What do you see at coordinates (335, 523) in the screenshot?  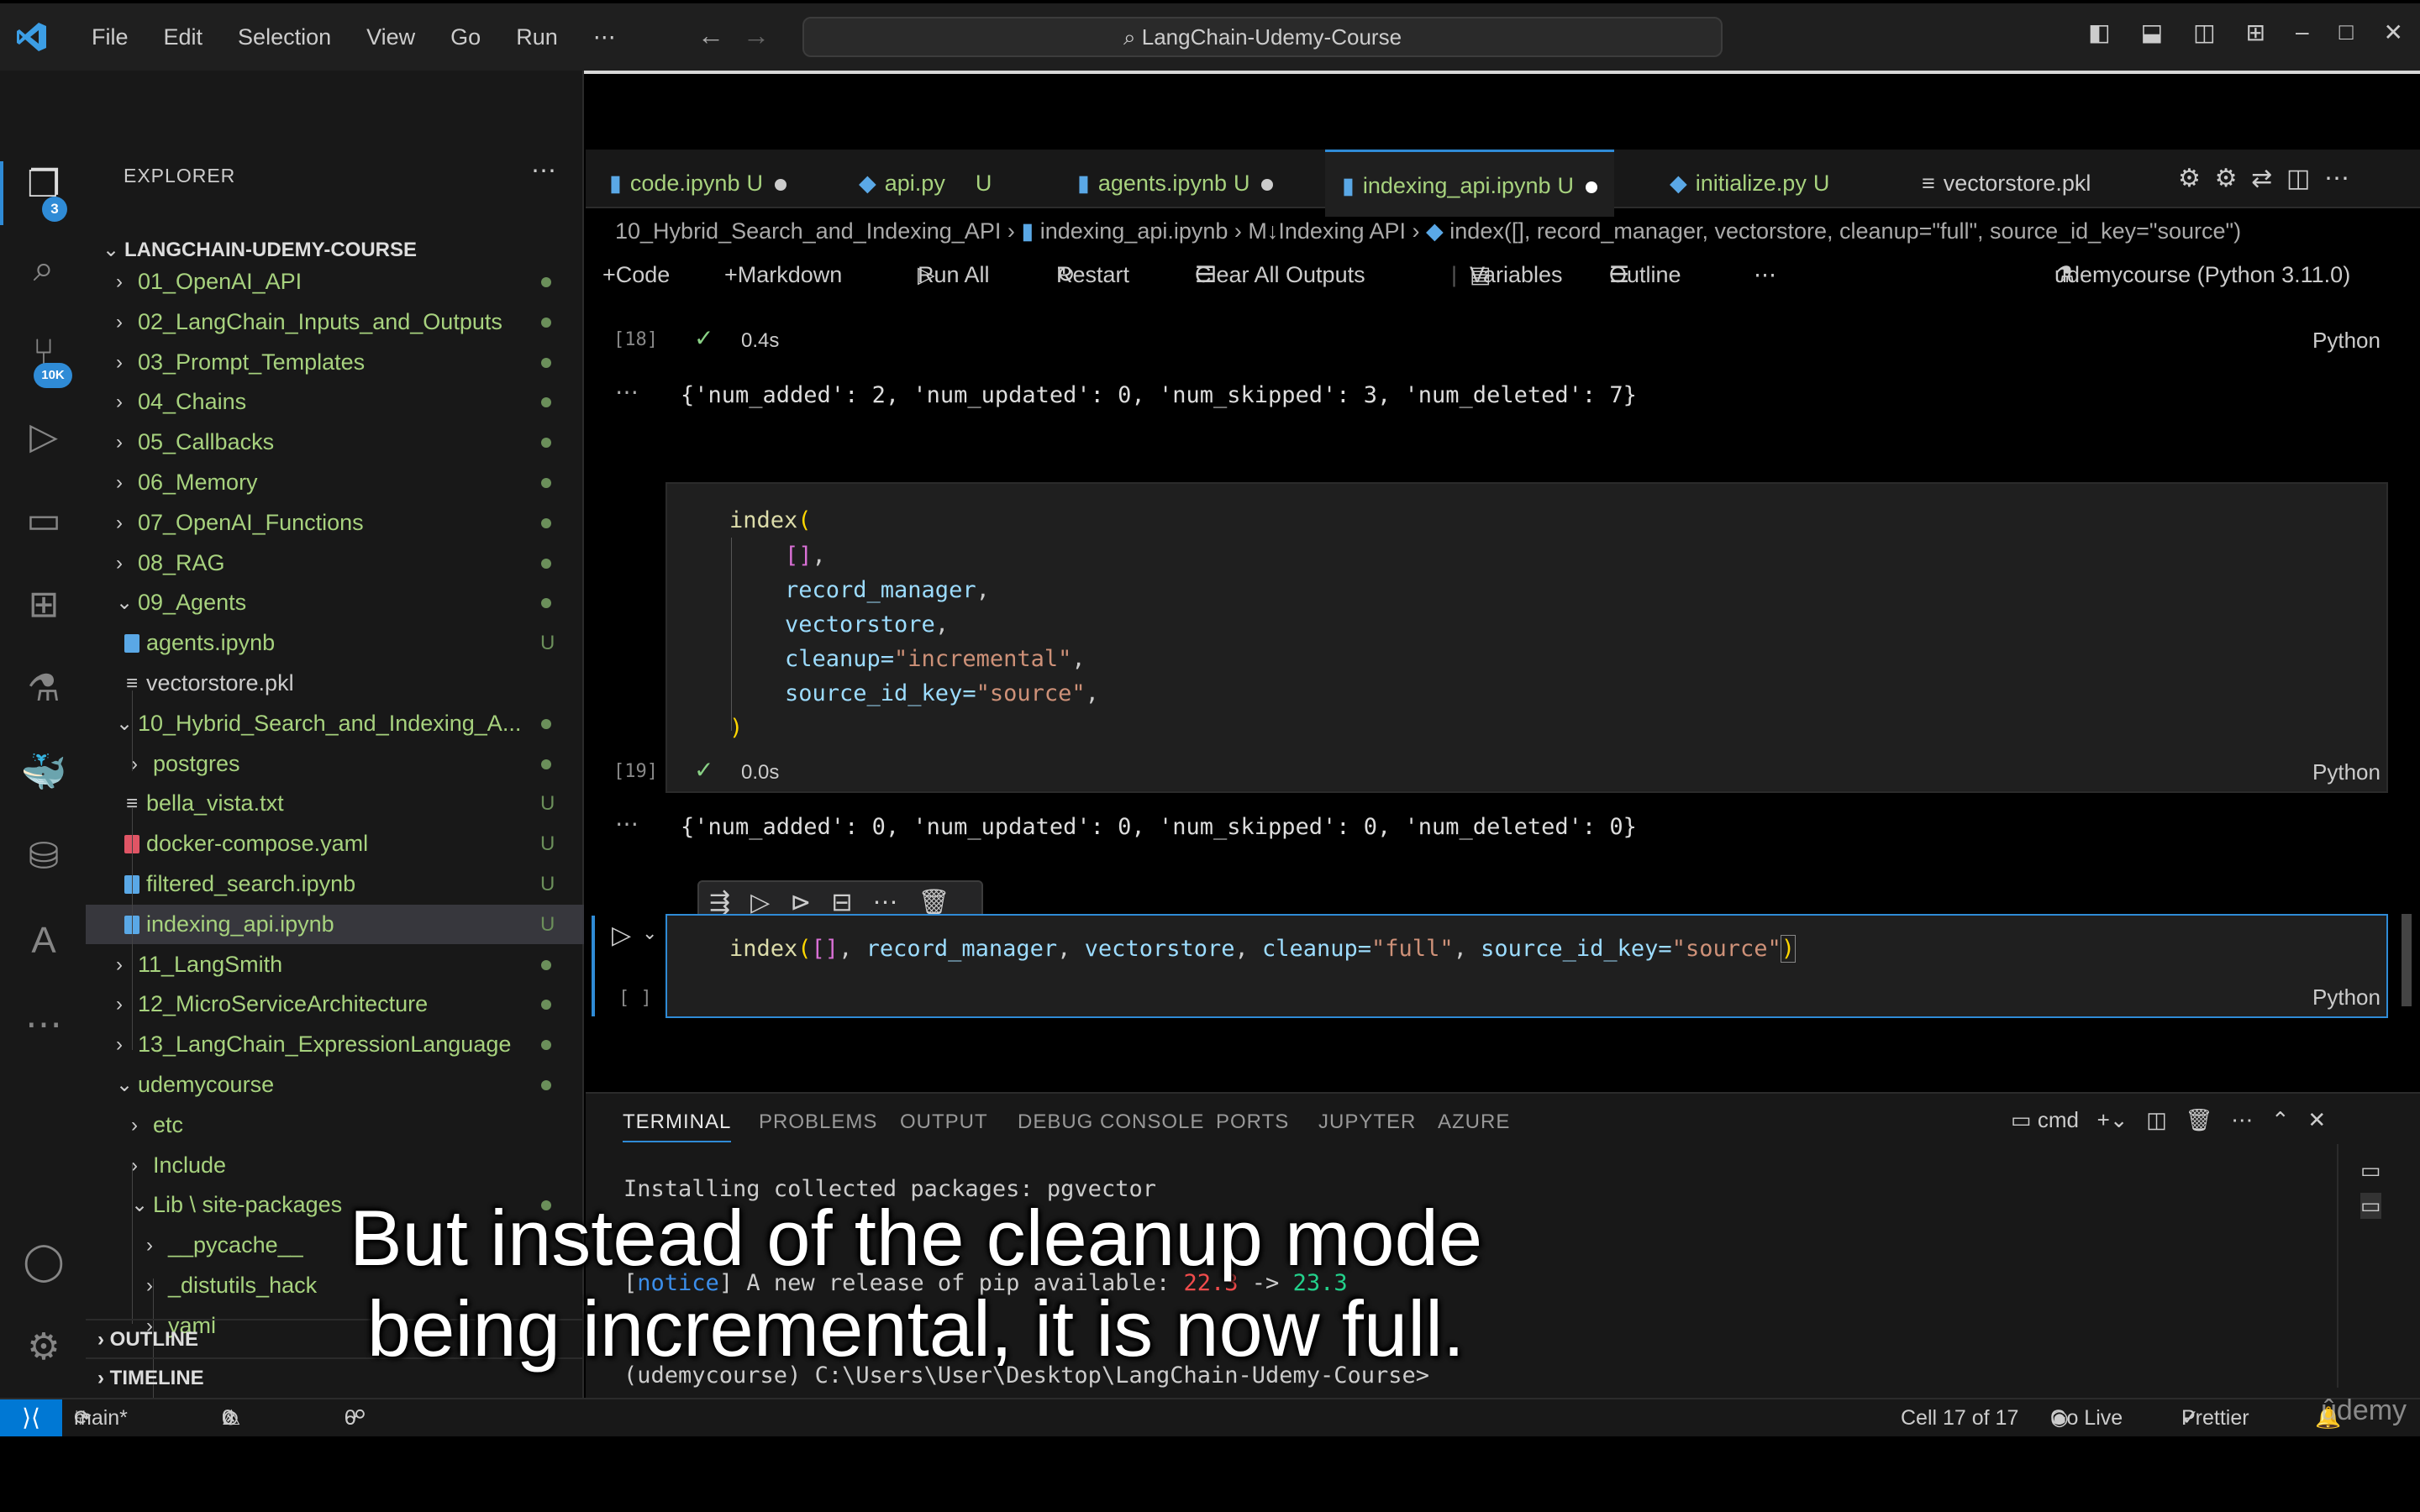 I see `tree-folder-07-openai-functions: › 07_OpenAI_Functions` at bounding box center [335, 523].